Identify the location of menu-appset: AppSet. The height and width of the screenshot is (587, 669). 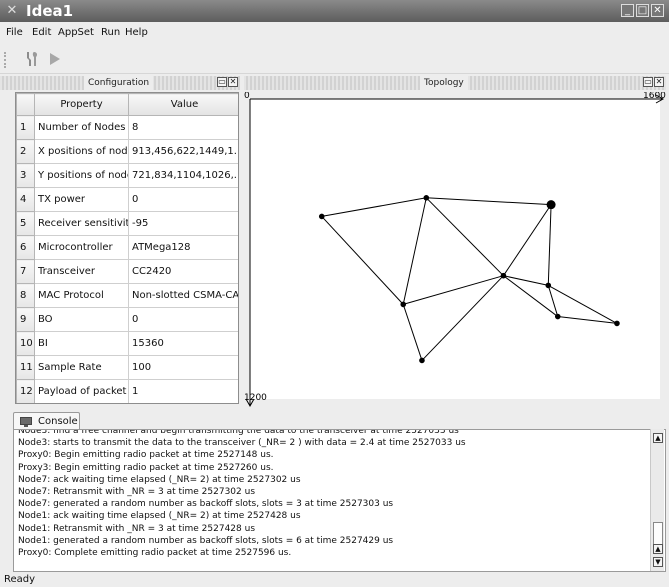
(76, 33).